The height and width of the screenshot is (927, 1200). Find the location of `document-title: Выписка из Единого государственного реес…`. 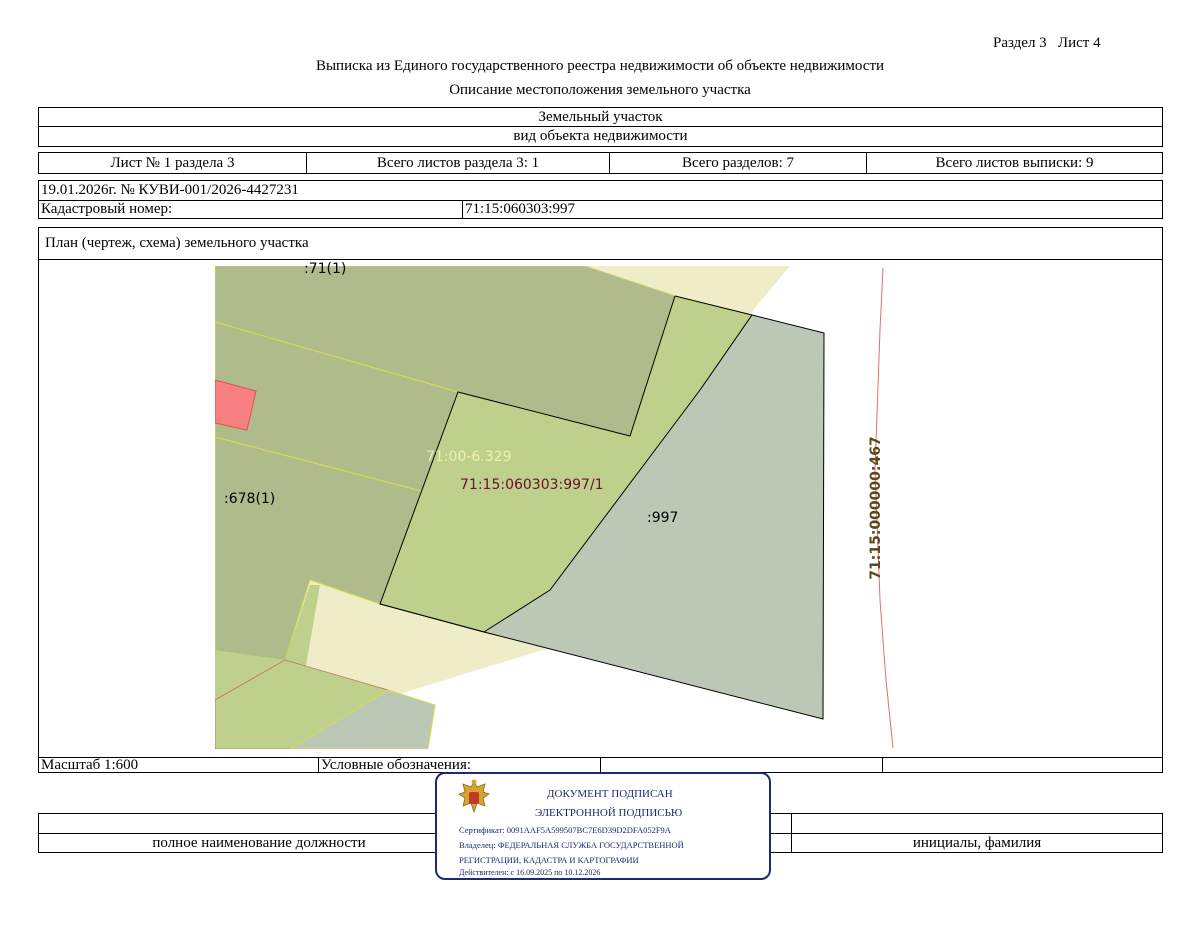

document-title: Выписка из Единого государственного реес… is located at coordinates (600, 66).